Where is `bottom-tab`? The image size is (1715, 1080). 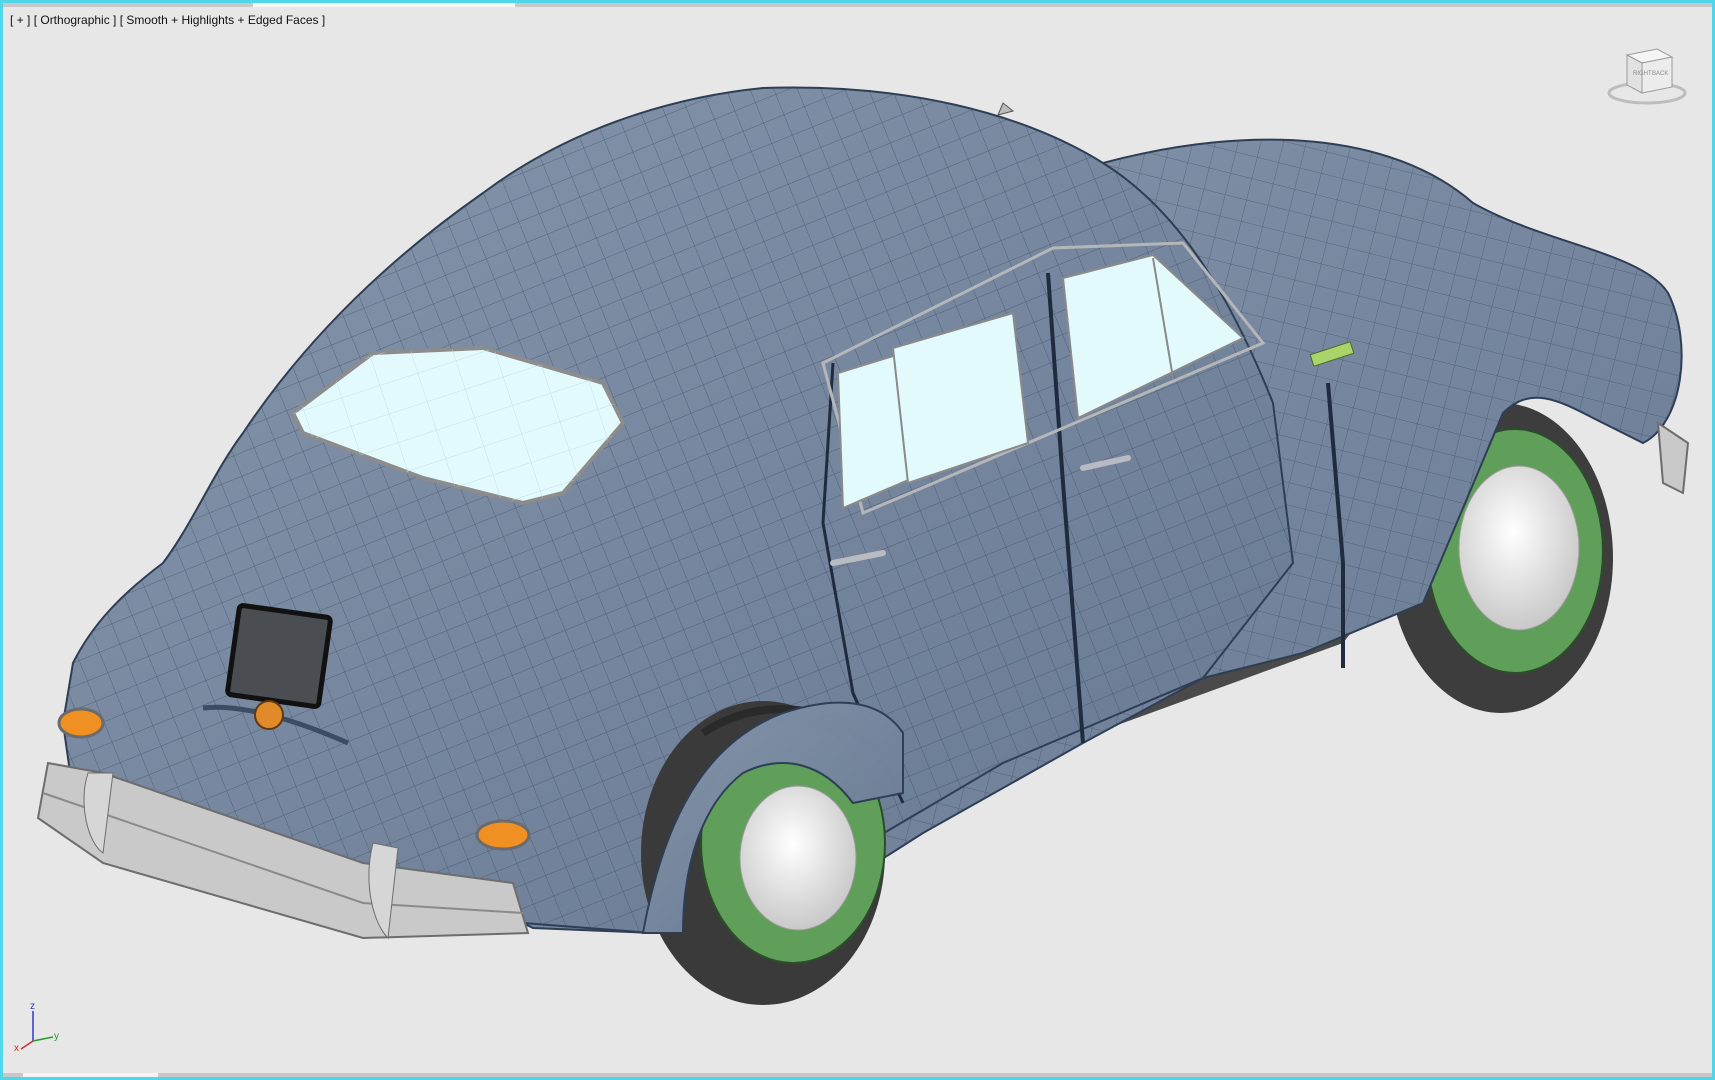
bottom-tab is located at coordinates (90, 1075).